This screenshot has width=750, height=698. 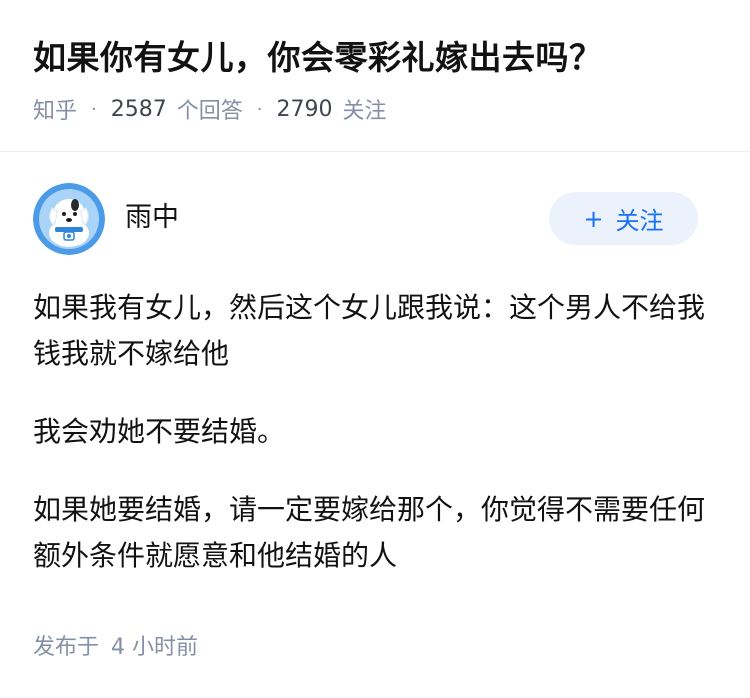 I want to click on publish-time: 4 小时前, so click(x=155, y=647).